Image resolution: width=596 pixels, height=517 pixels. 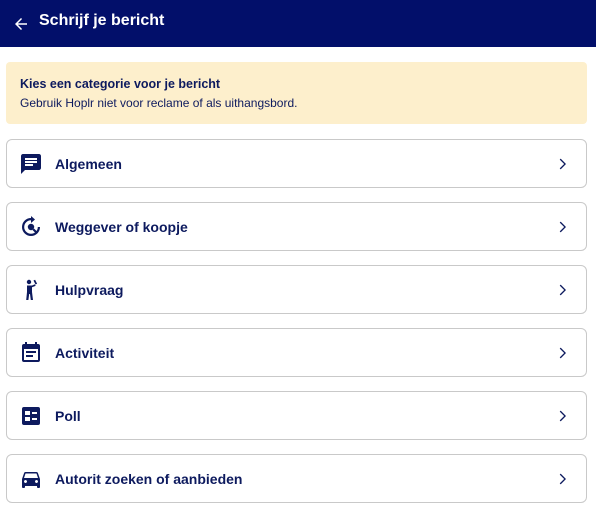 What do you see at coordinates (121, 226) in the screenshot?
I see `category-label: Weggever of koopje` at bounding box center [121, 226].